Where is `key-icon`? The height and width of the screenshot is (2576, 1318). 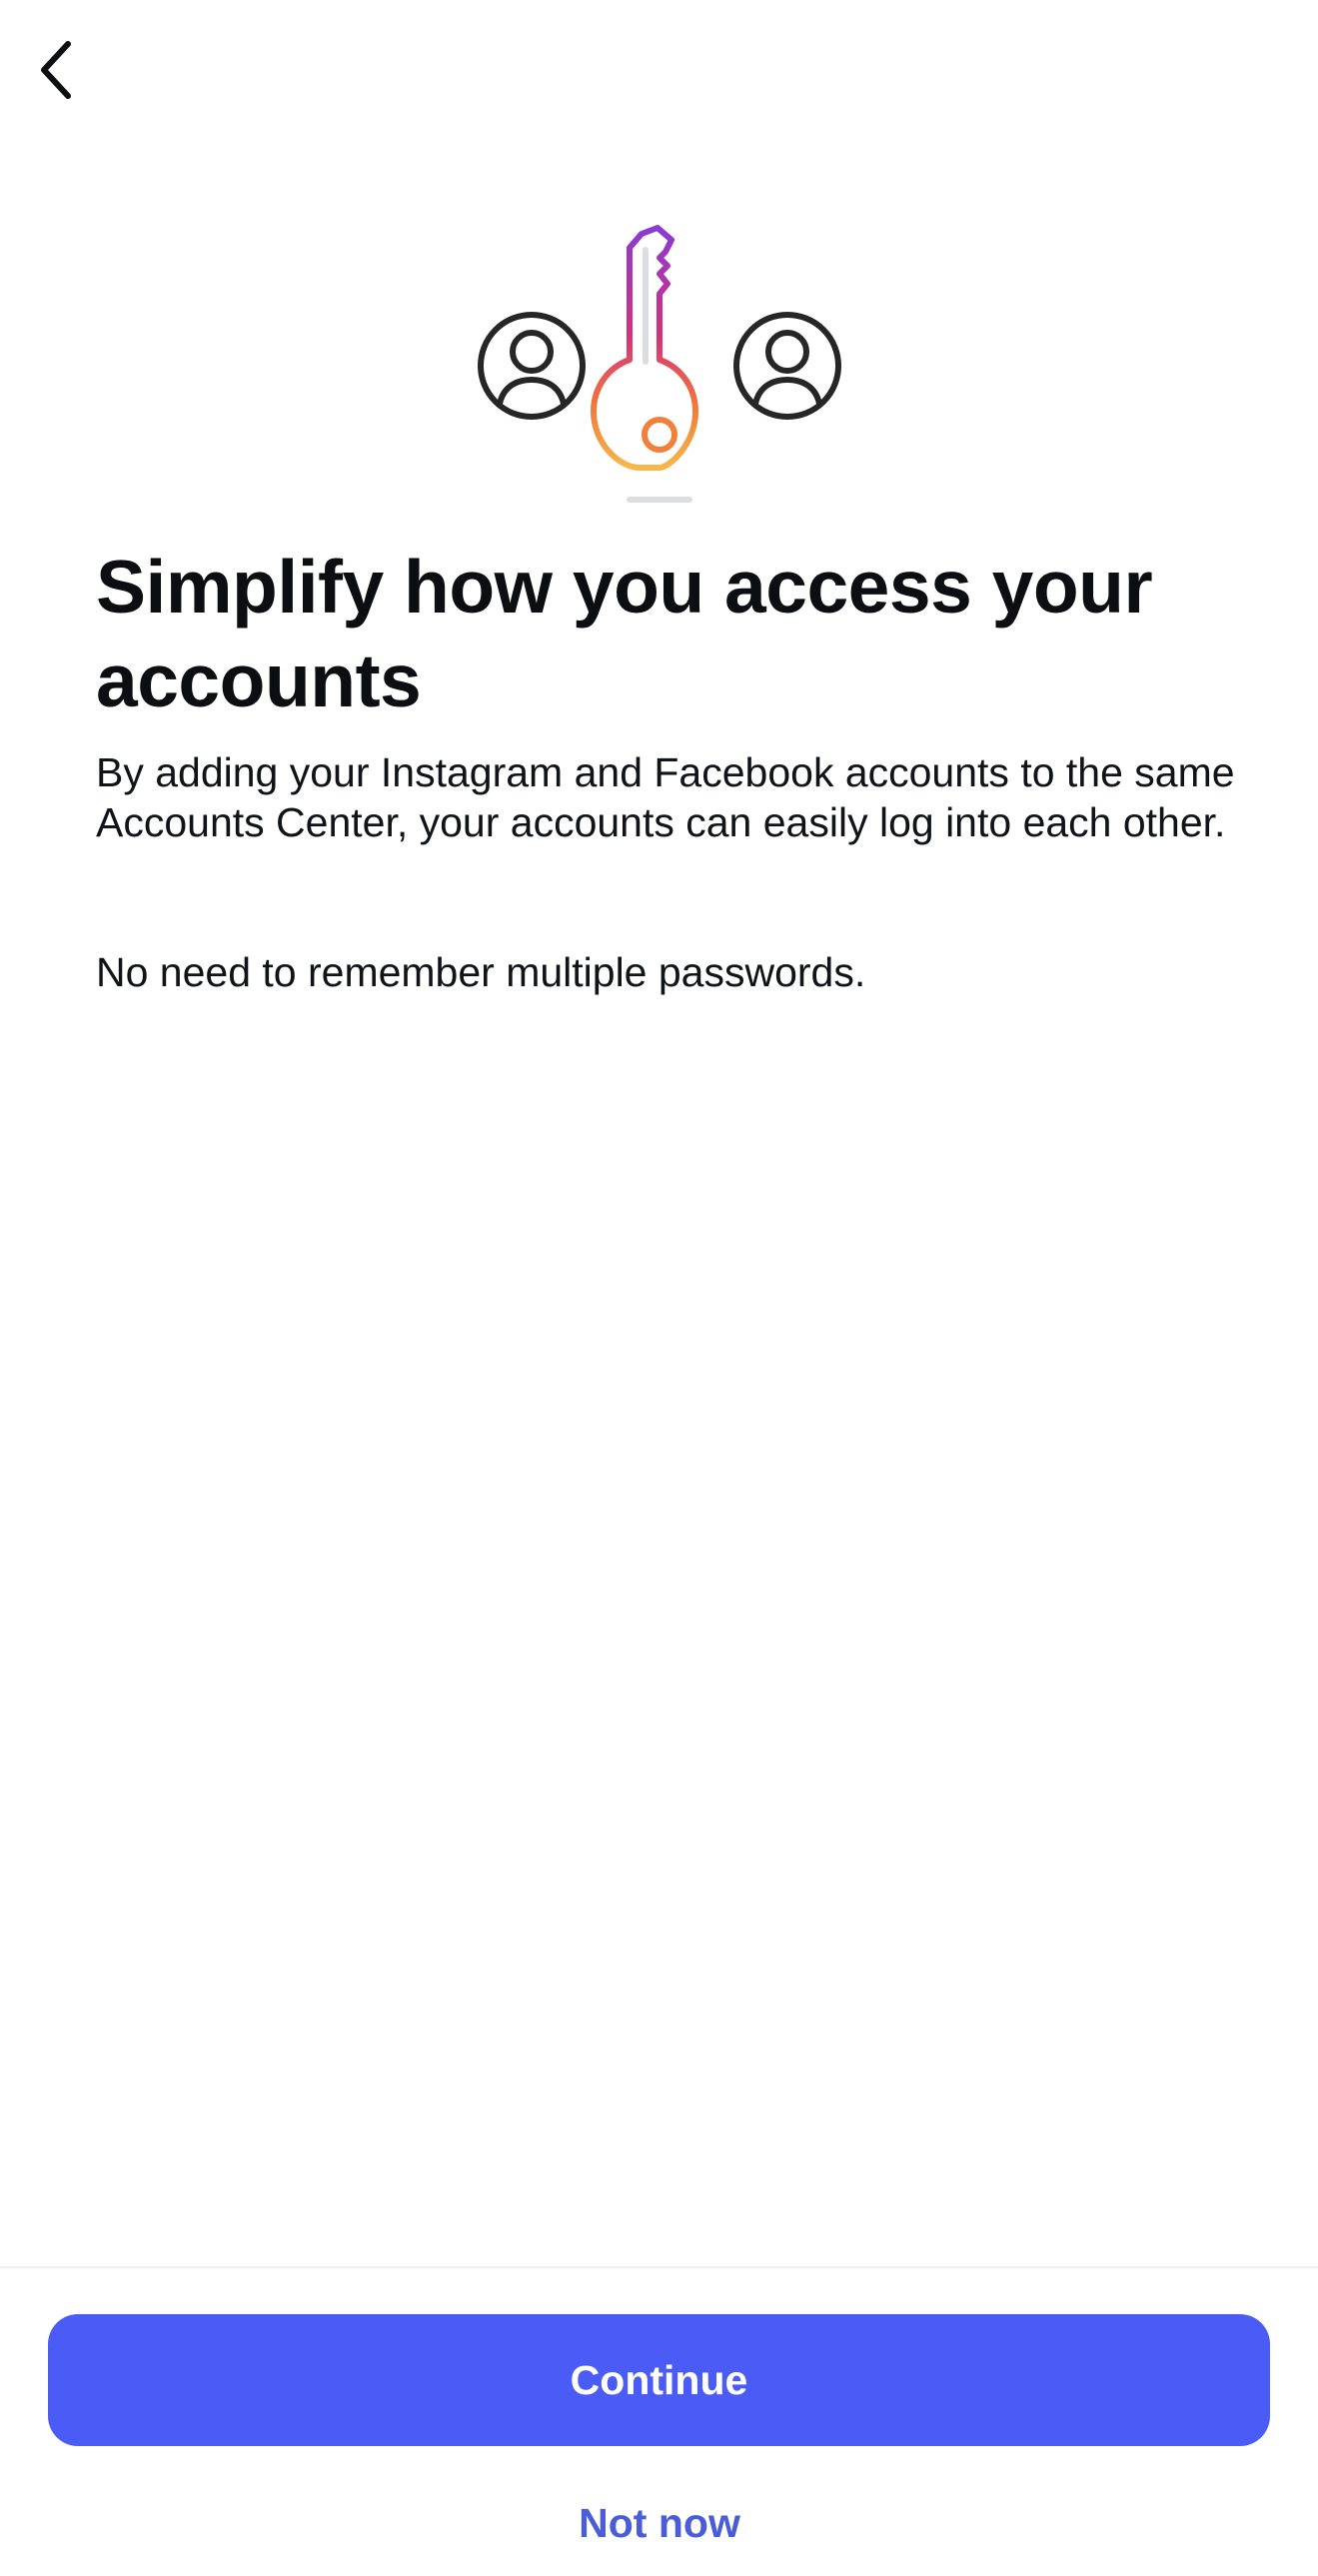
key-icon is located at coordinates (645, 364).